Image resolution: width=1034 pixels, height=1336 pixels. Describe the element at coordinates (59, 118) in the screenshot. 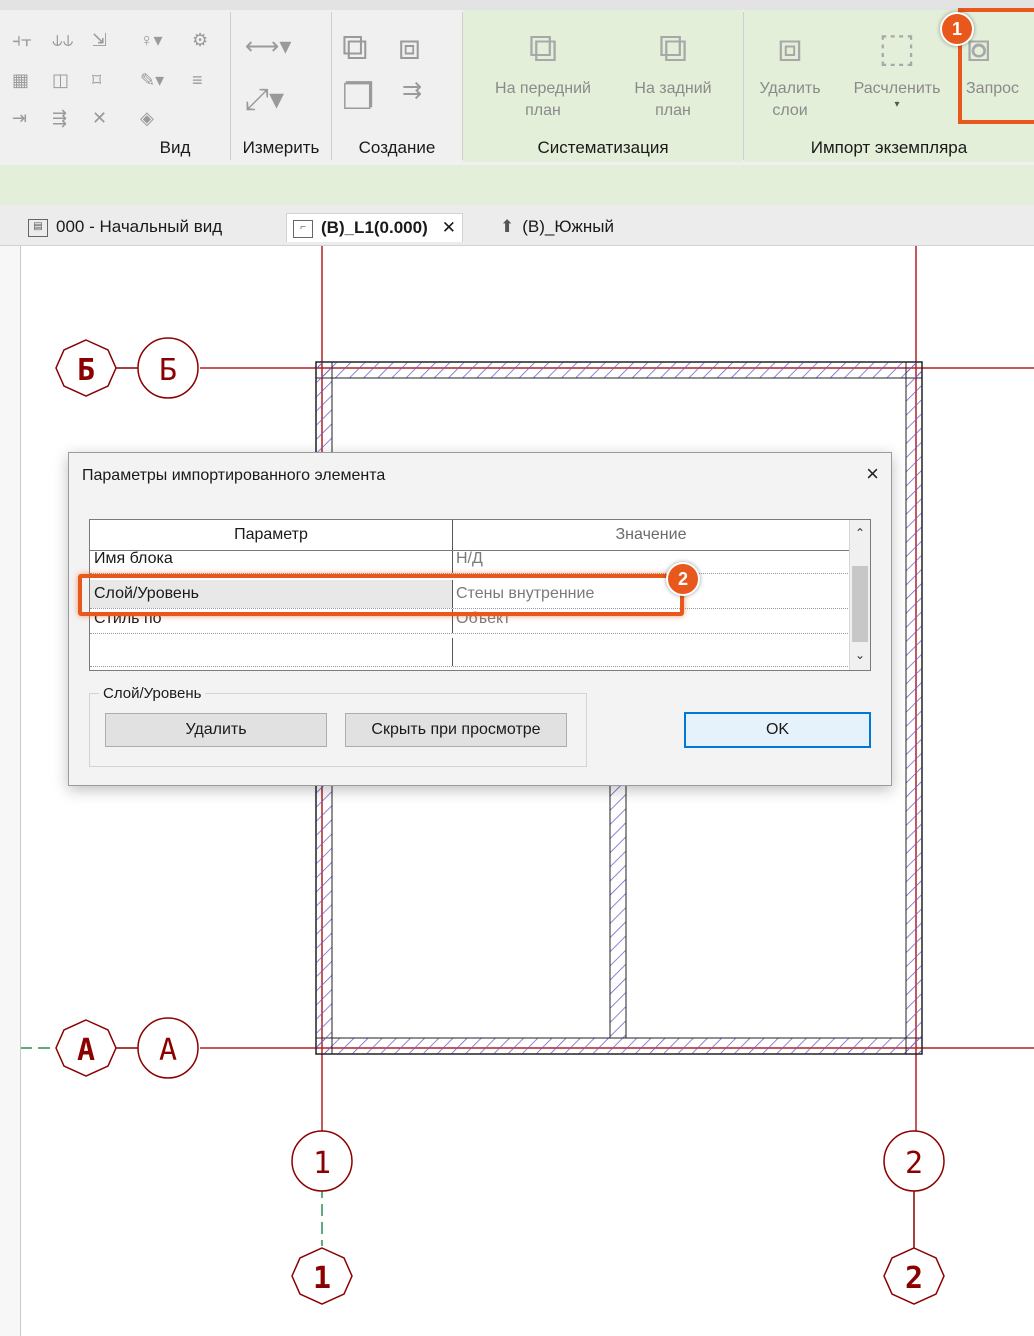

I see `split-icon: ⇶` at that location.